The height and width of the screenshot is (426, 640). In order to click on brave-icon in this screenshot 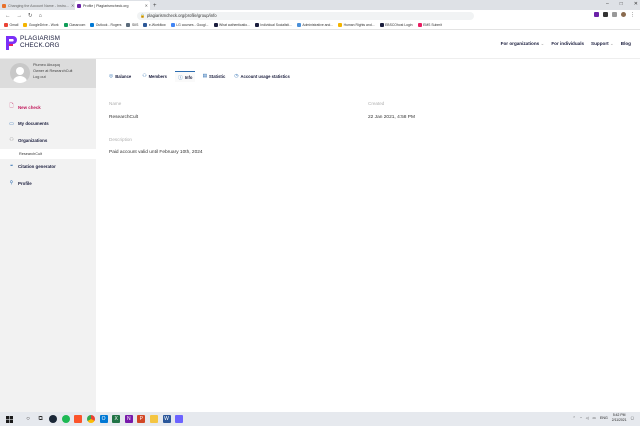, I will do `click(78, 419)`.